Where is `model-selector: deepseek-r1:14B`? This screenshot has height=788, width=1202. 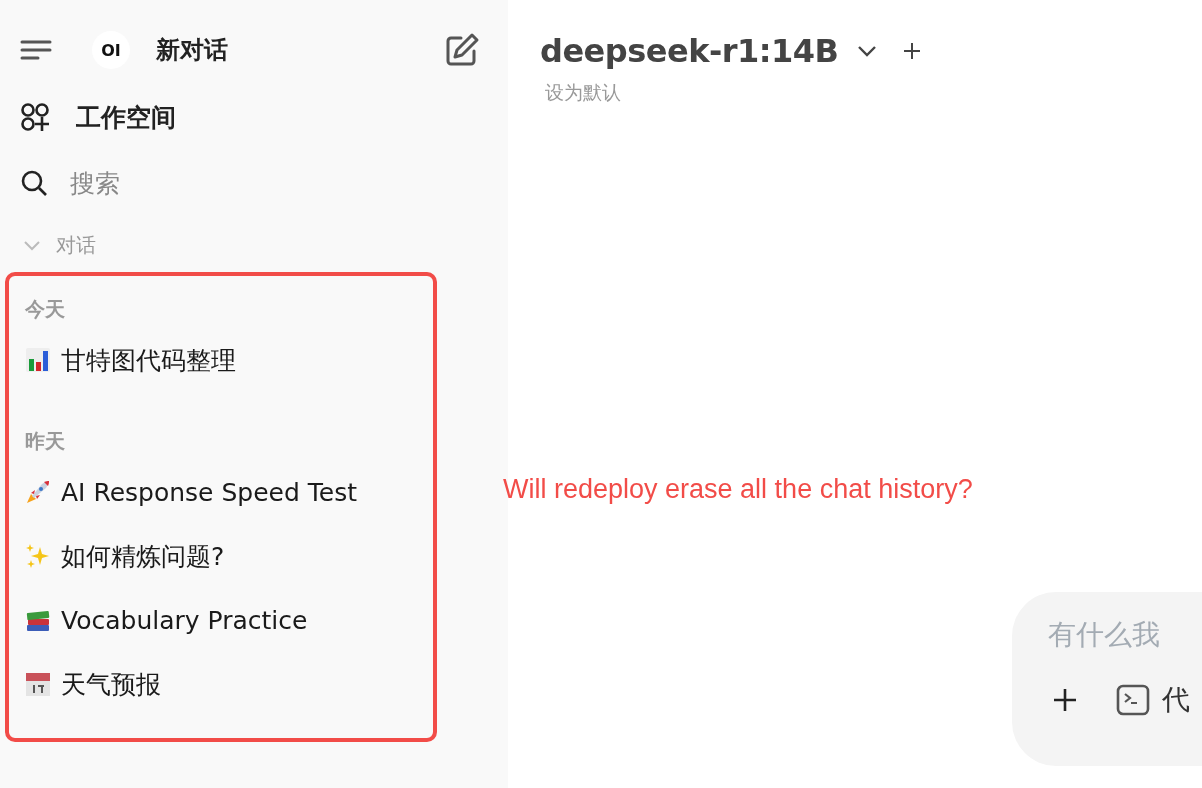 model-selector: deepseek-r1:14B is located at coordinates (689, 51).